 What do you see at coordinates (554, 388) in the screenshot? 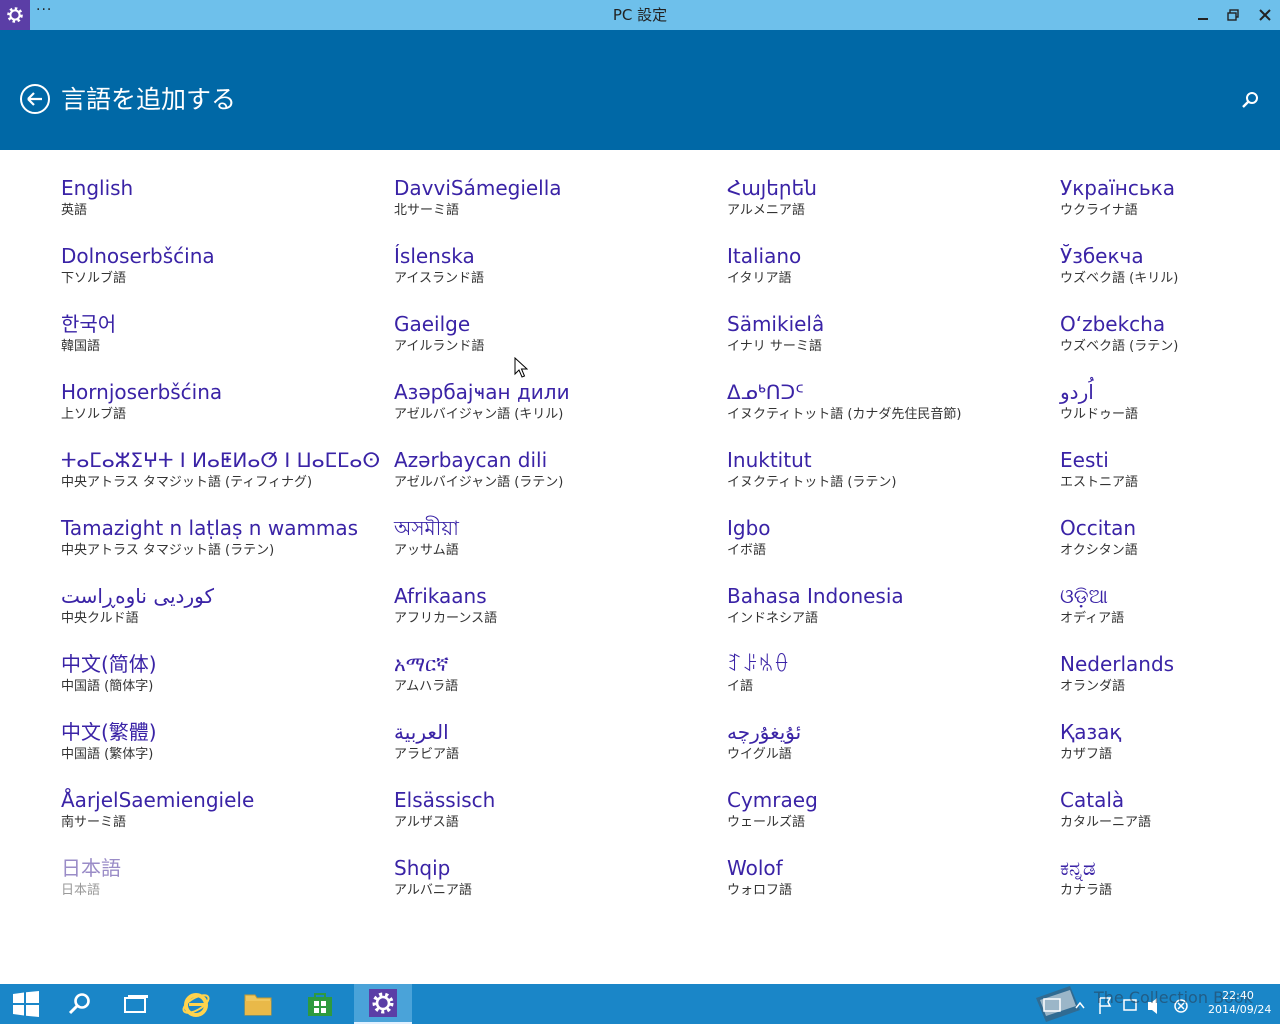
I see `language-item: Азәрбајҹан дили アゼルバイジャン語 (キリル)` at bounding box center [554, 388].